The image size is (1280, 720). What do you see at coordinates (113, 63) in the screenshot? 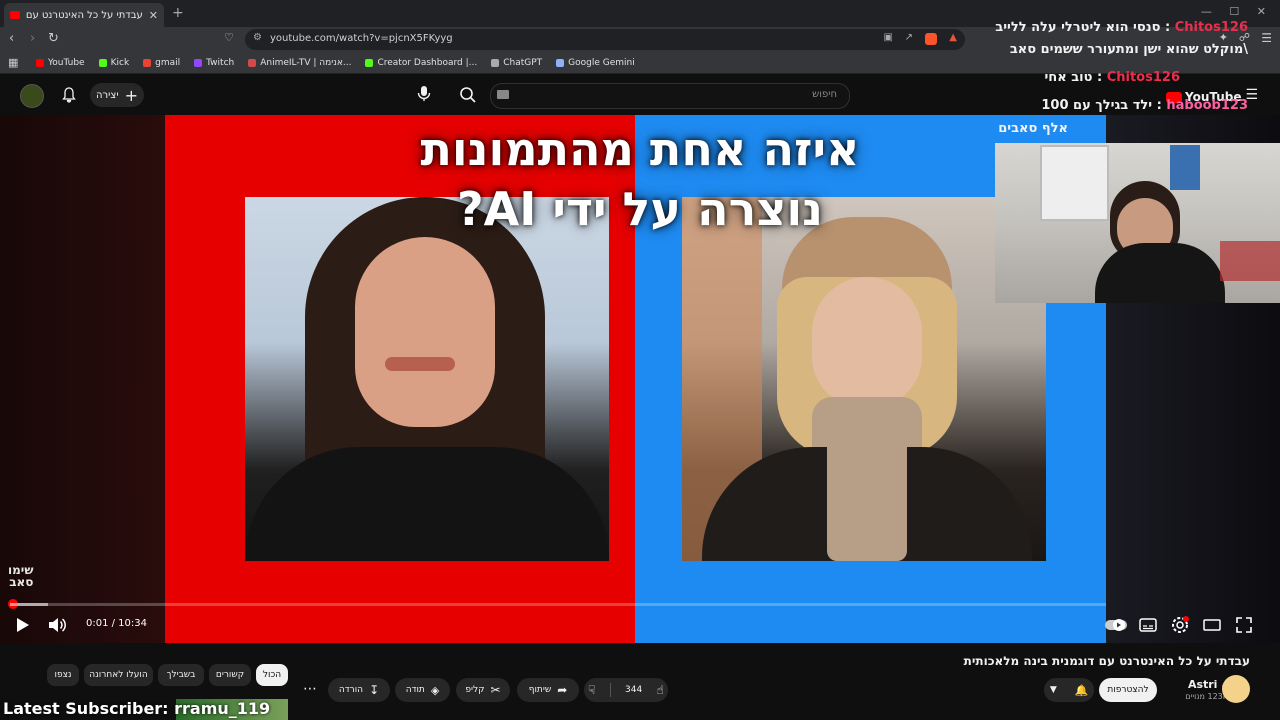
I see `bookmark-kick: Kick` at bounding box center [113, 63].